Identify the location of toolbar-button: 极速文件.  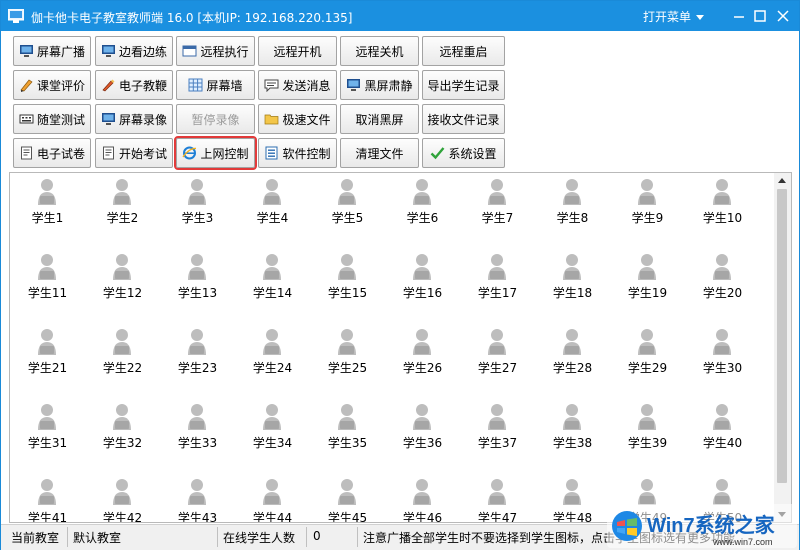
(297, 119).